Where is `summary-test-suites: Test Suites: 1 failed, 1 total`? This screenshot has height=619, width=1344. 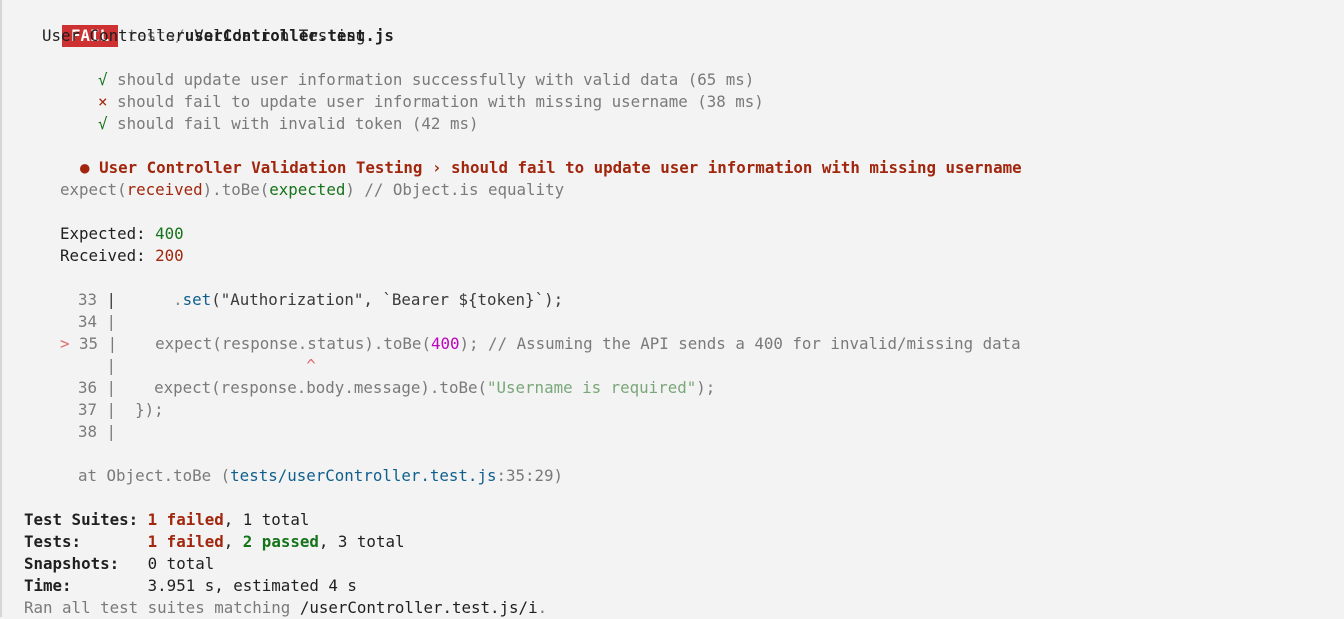
summary-test-suites: Test Suites: 1 failed, 1 total is located at coordinates (167, 519).